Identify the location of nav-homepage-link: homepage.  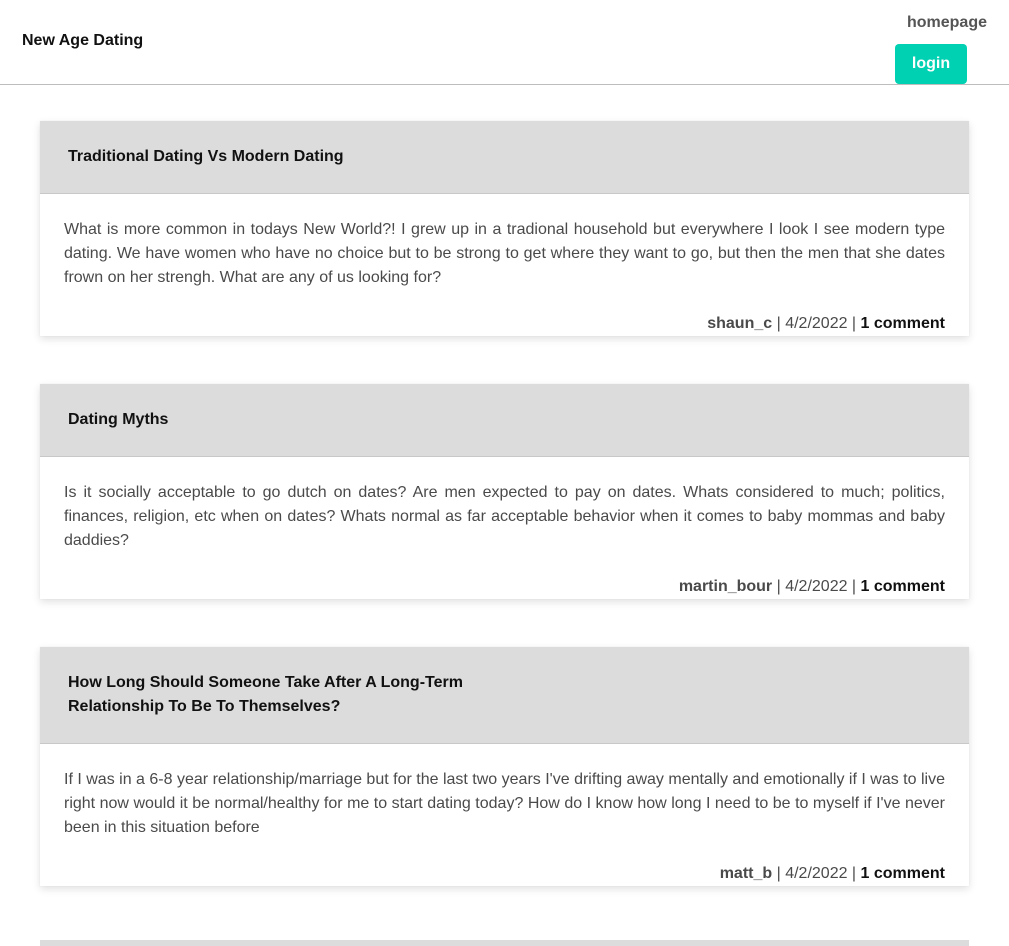
(947, 23).